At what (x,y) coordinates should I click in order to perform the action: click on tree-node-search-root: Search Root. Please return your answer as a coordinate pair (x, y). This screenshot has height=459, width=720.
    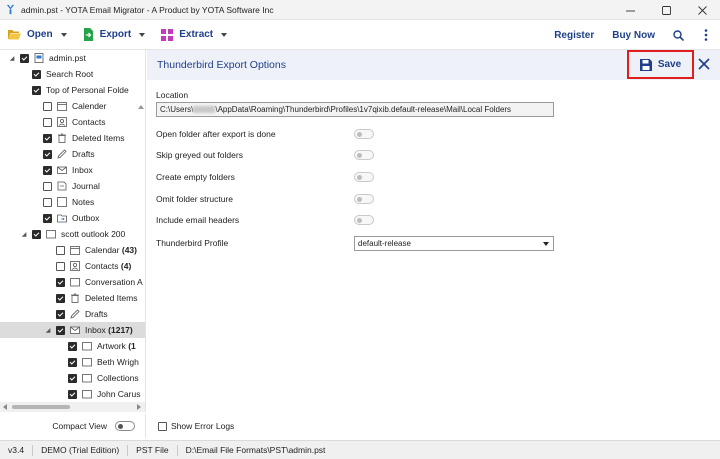
    Looking at the image, I should click on (72, 74).